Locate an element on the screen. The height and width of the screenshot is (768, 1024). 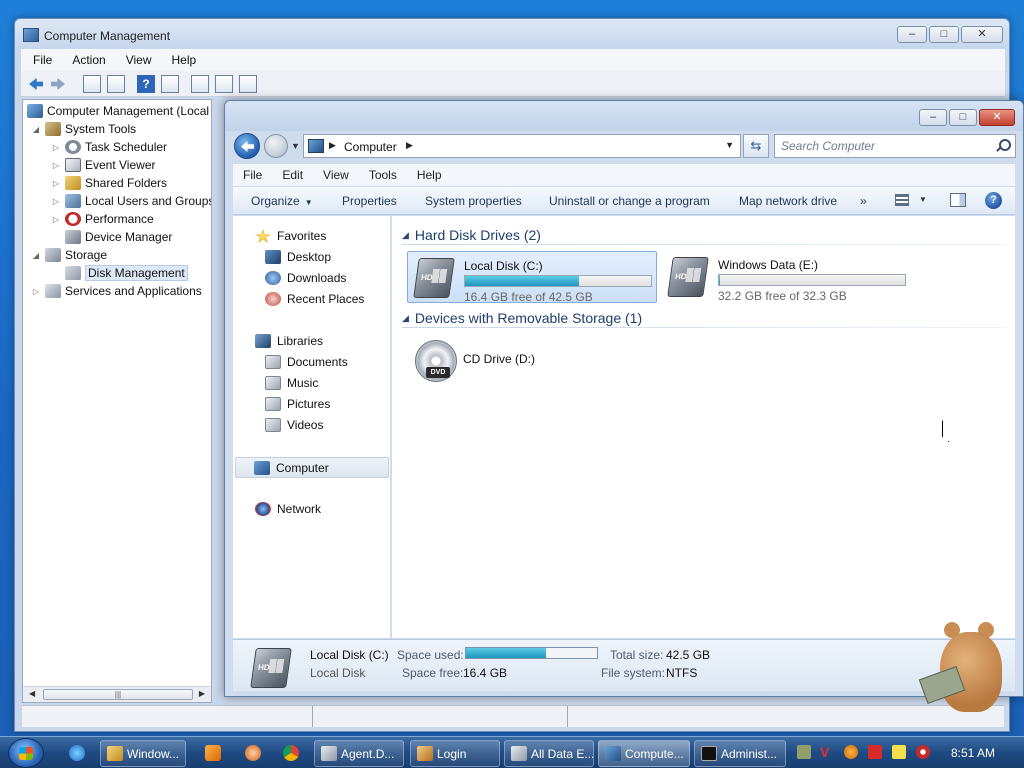
map-network-drive-button: Map network drive is located at coordinates (788, 201).